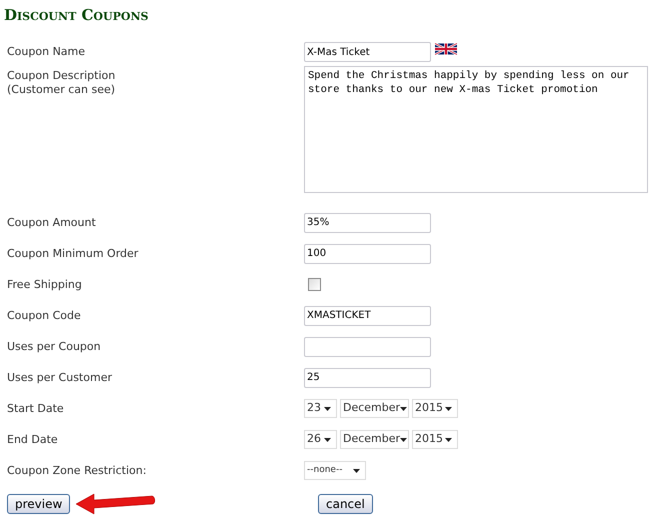 Image resolution: width=650 pixels, height=528 pixels. Describe the element at coordinates (345, 504) in the screenshot. I see `cancel-button: cancel` at that location.